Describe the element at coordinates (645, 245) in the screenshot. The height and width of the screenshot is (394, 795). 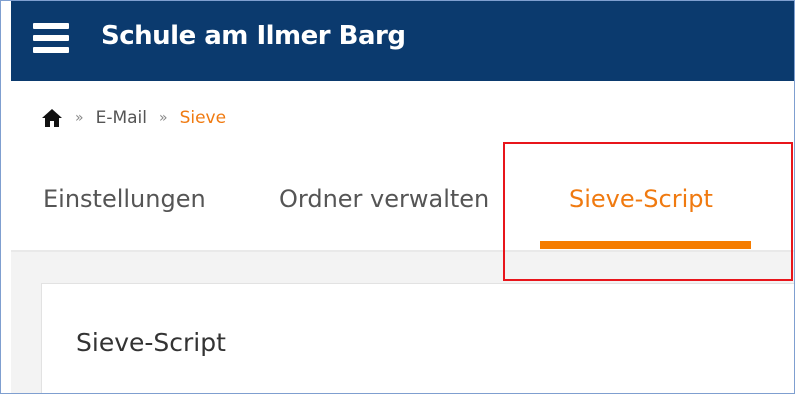
I see `active-tab-indicator` at that location.